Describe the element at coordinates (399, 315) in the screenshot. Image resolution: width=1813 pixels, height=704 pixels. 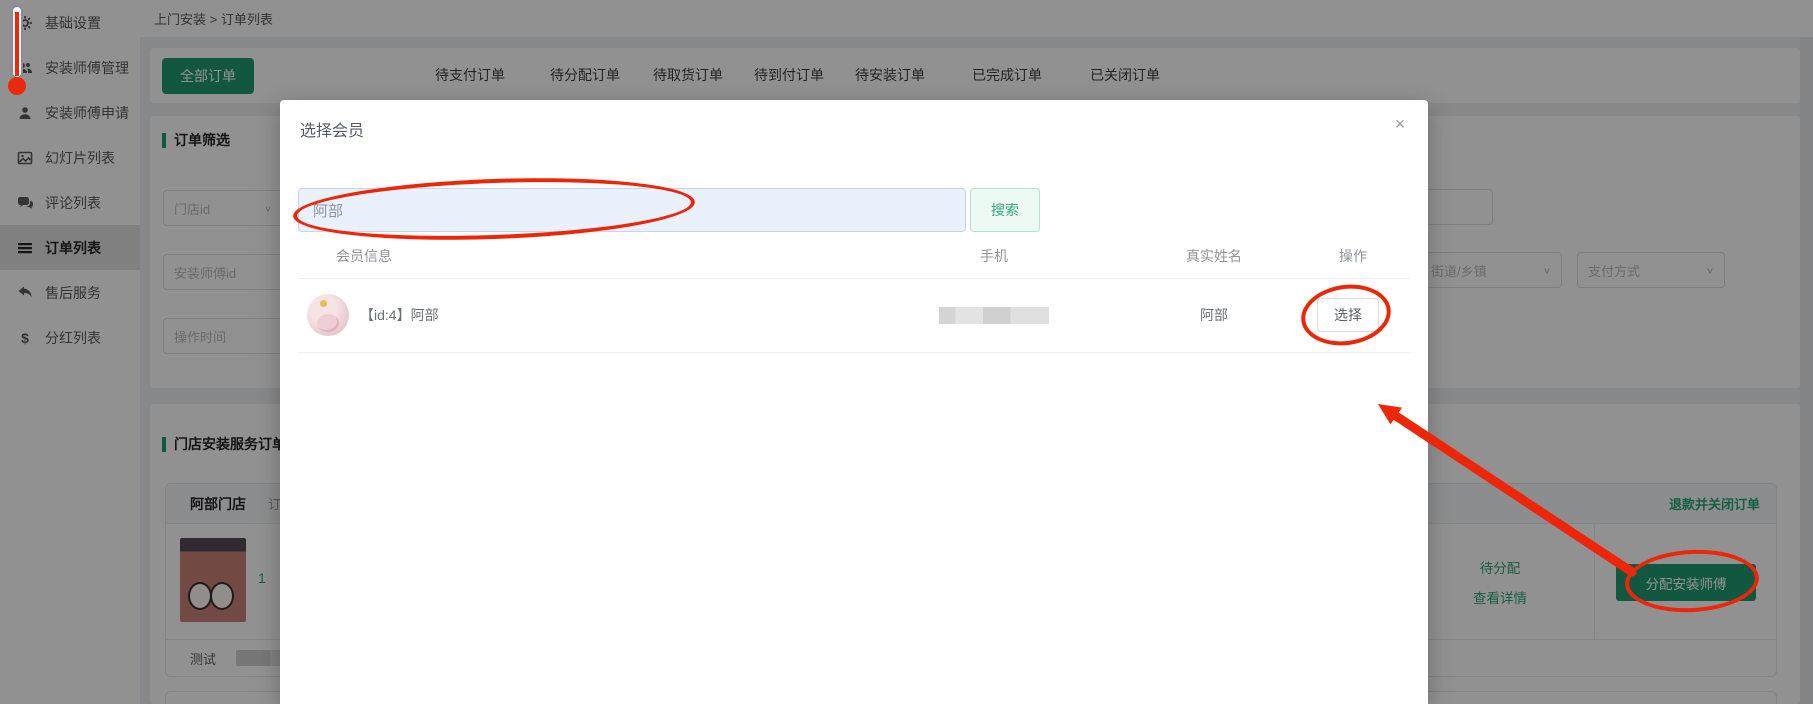
I see `member-info-text: 【id:4】阿部` at that location.